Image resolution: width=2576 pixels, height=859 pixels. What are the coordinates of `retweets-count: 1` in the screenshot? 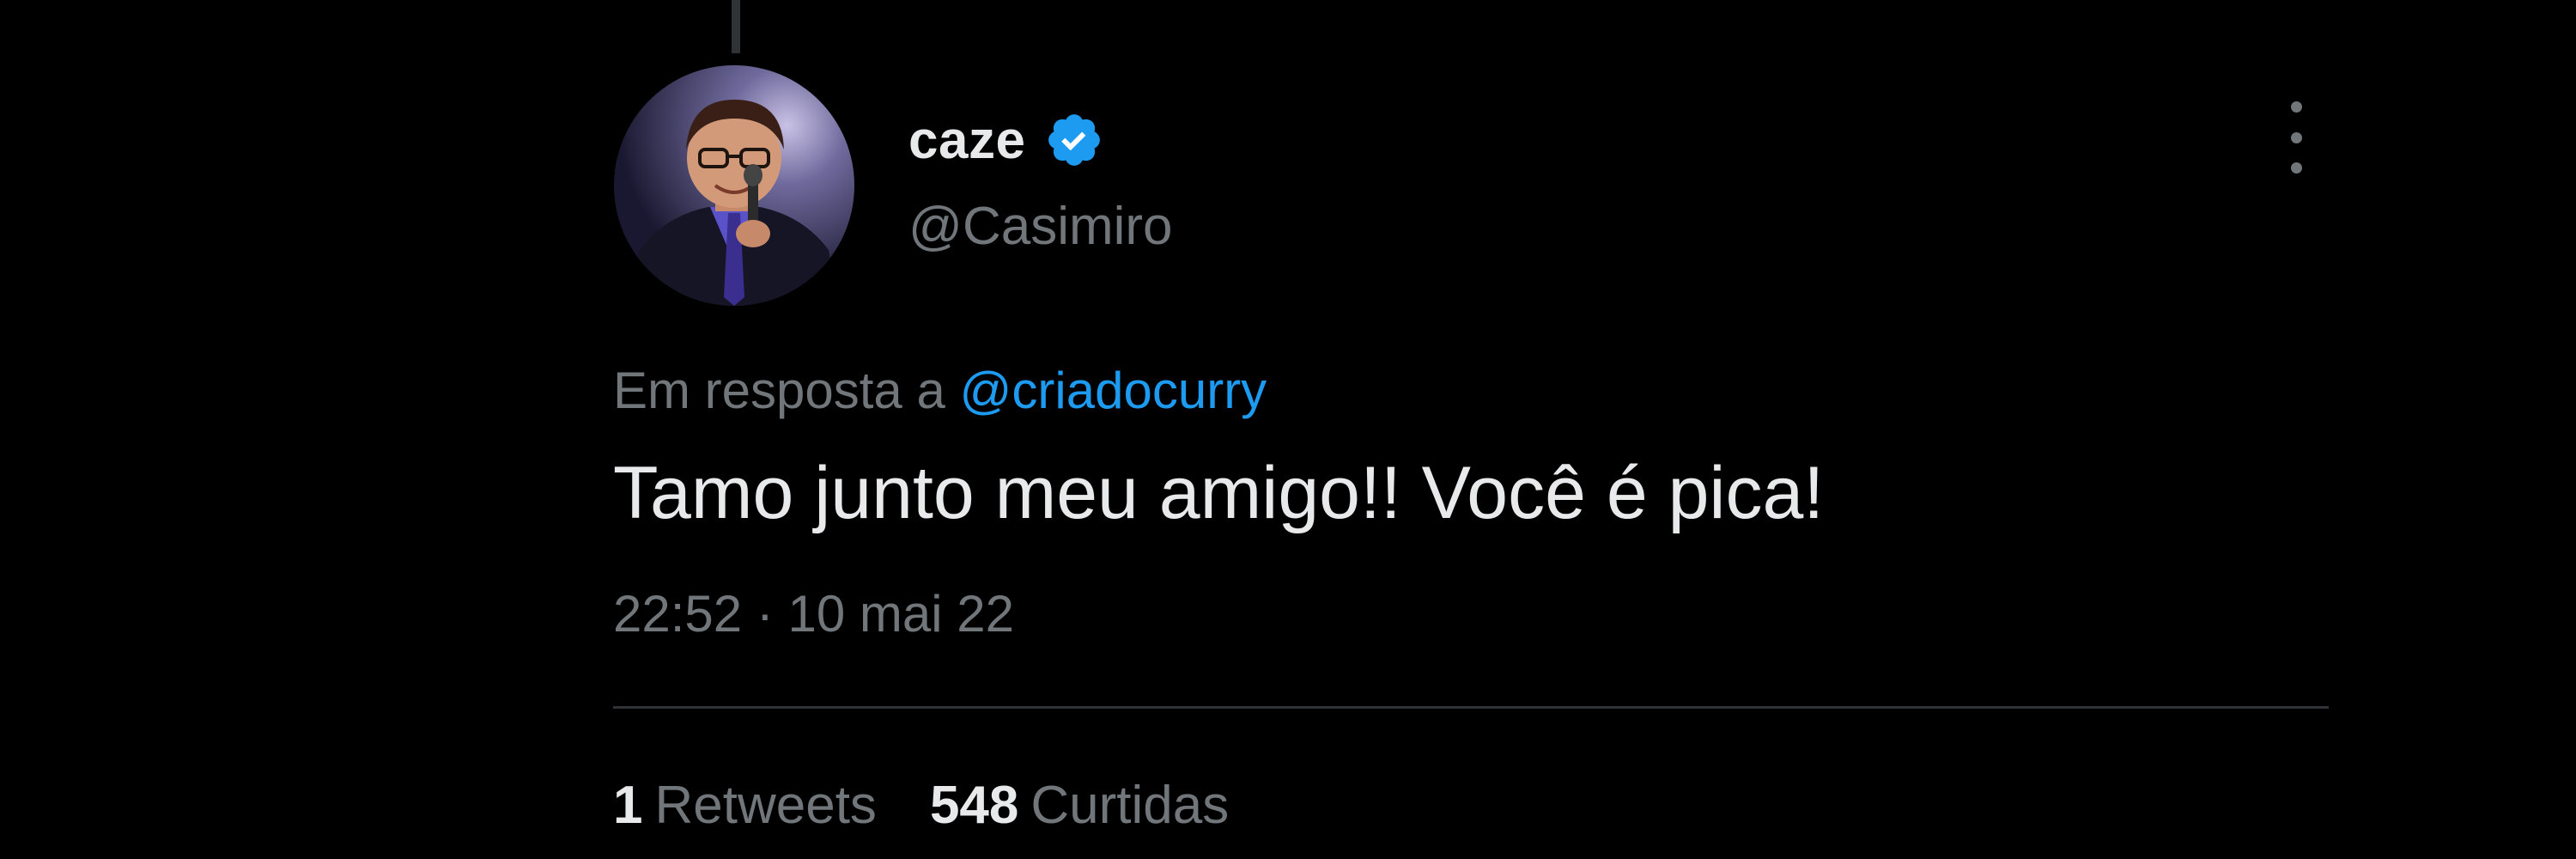 It's located at (628, 806).